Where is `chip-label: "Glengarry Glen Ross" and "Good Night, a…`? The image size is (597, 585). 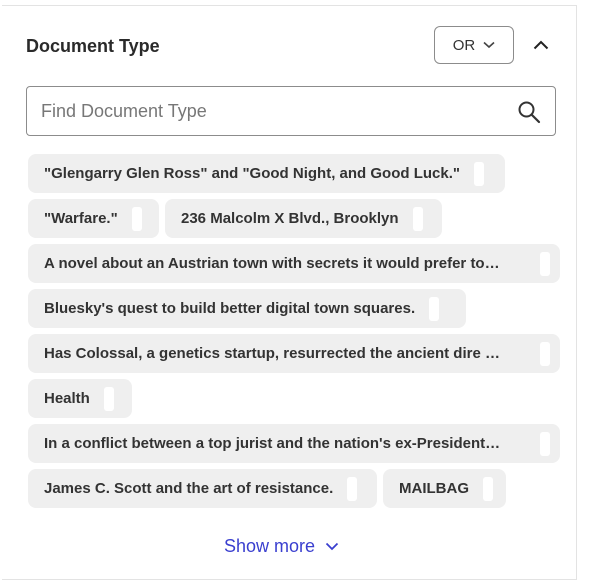 chip-label: "Glengarry Glen Ross" and "Good Night, a… is located at coordinates (252, 173).